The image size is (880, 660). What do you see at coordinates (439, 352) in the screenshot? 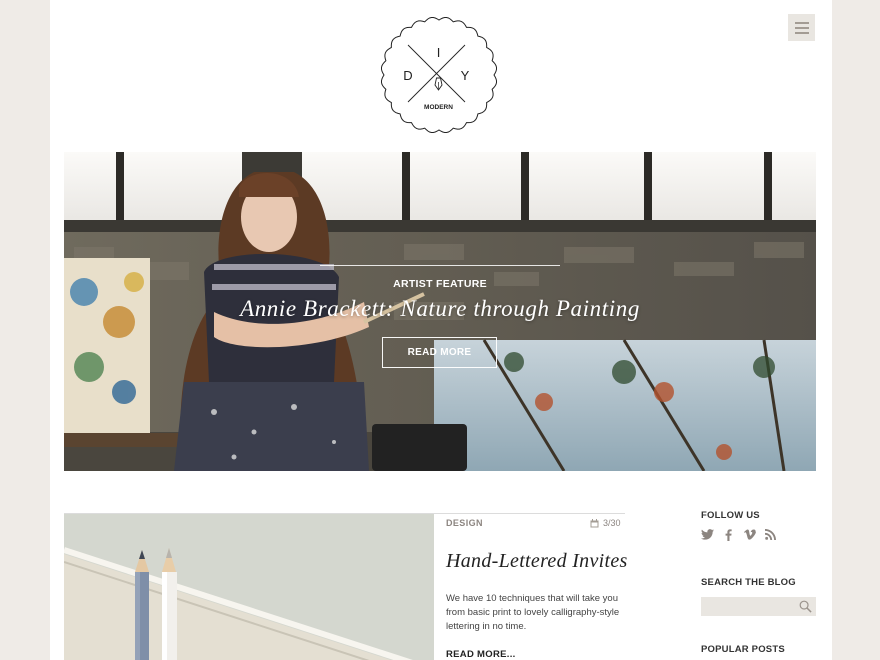
I see `hero-read-more-button: READ MORE` at bounding box center [439, 352].